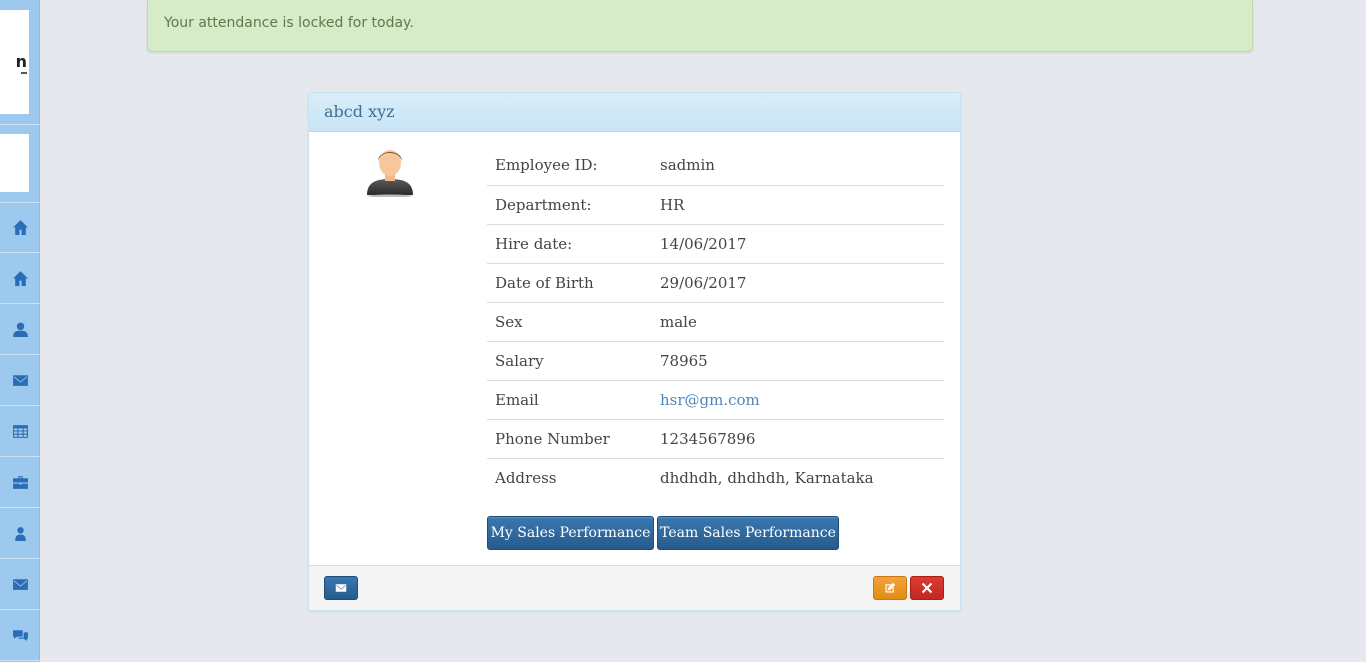 The width and height of the screenshot is (1366, 662). I want to click on sidebar: n, so click(20, 331).